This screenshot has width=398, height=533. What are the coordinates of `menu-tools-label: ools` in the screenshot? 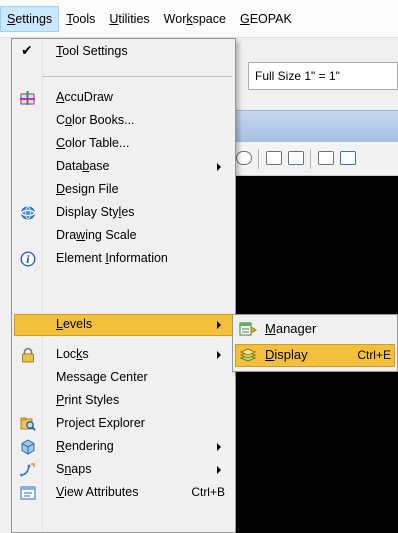 It's located at (84, 18).